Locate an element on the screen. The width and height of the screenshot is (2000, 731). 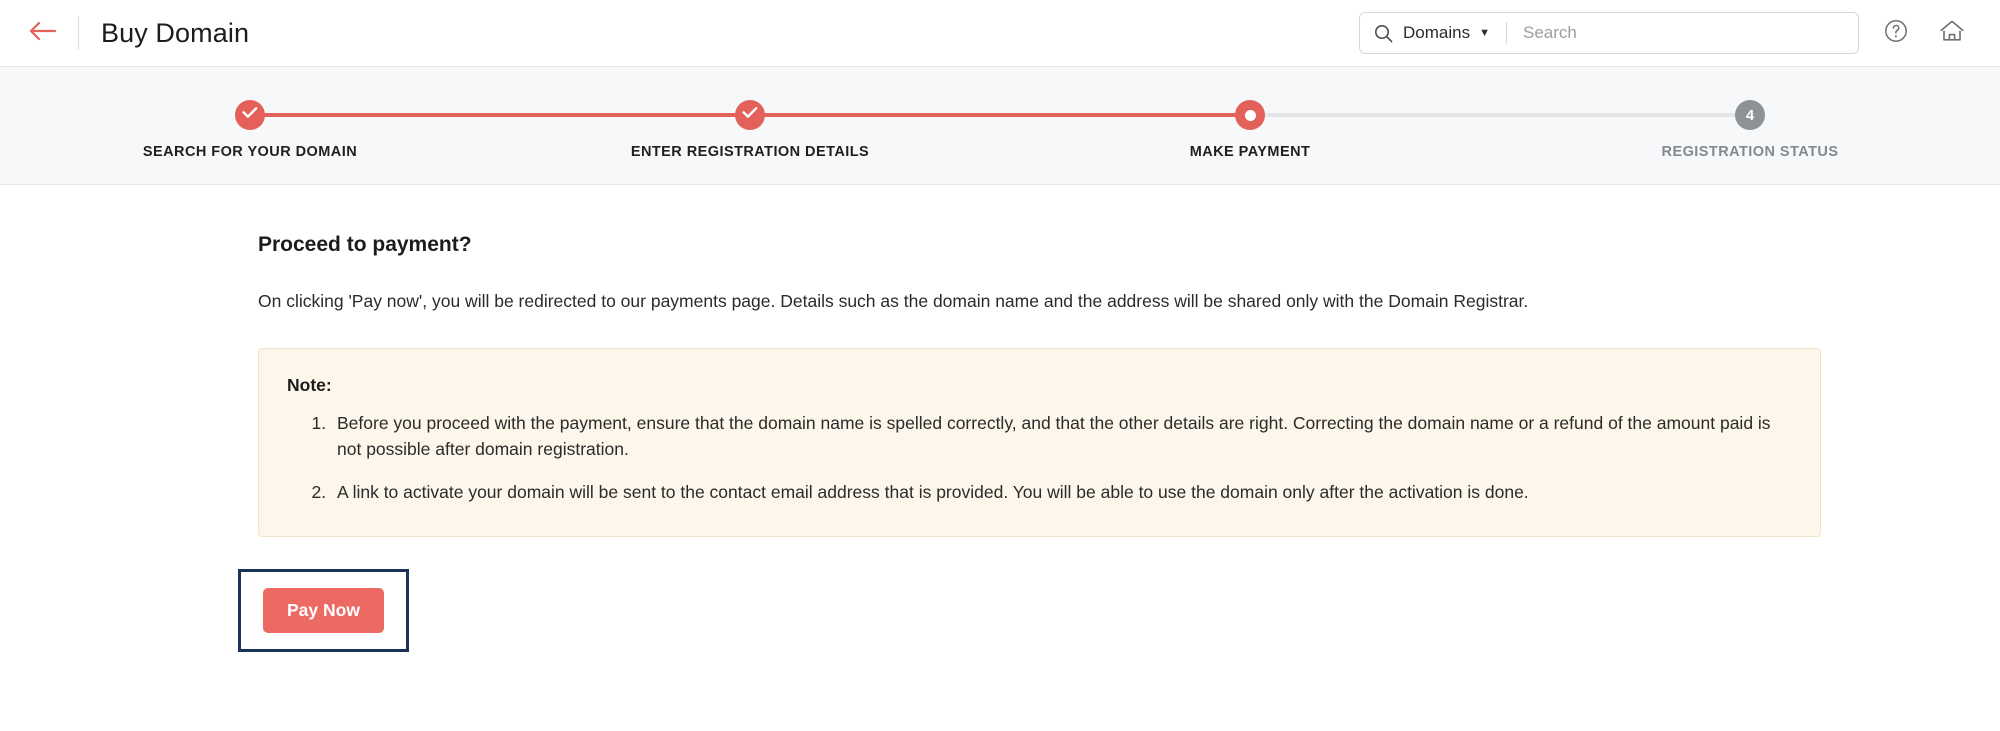
search-input is located at coordinates (1683, 33).